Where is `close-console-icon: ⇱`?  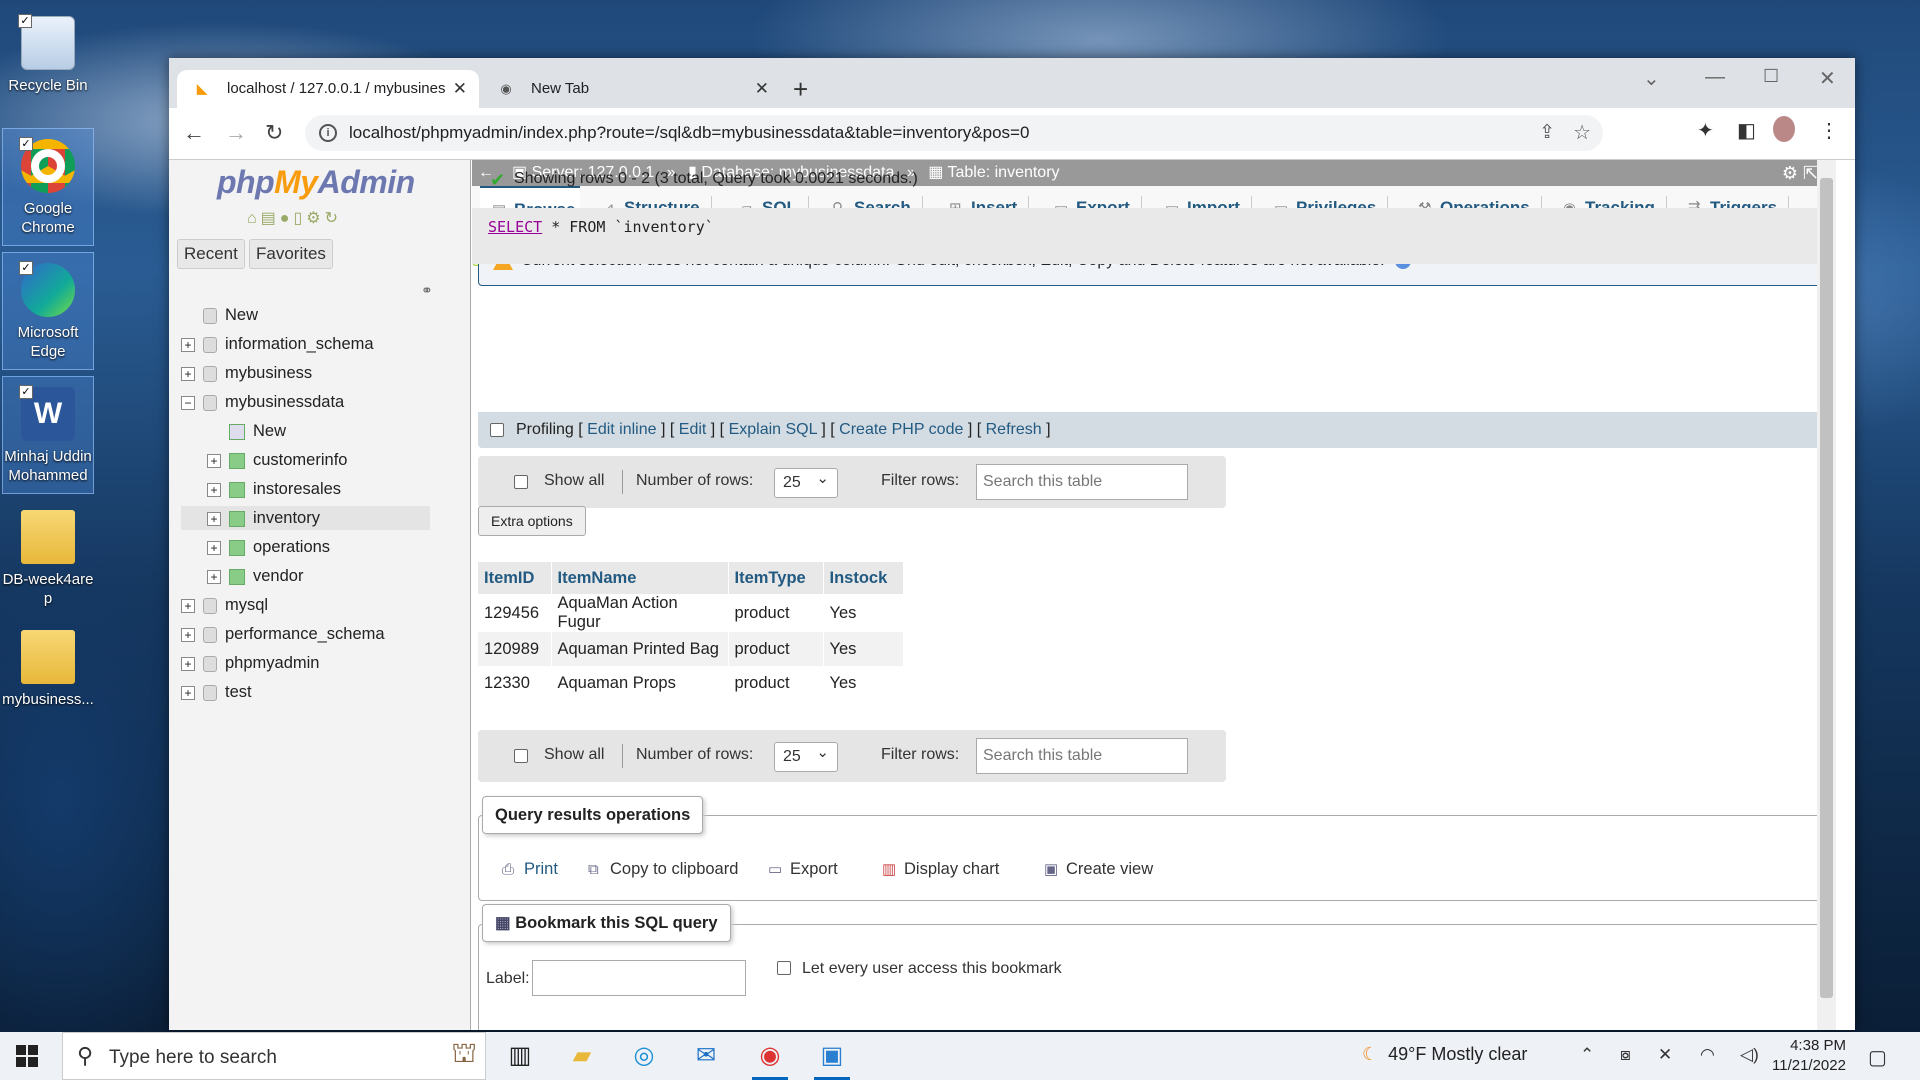 close-console-icon: ⇱ is located at coordinates (1810, 173).